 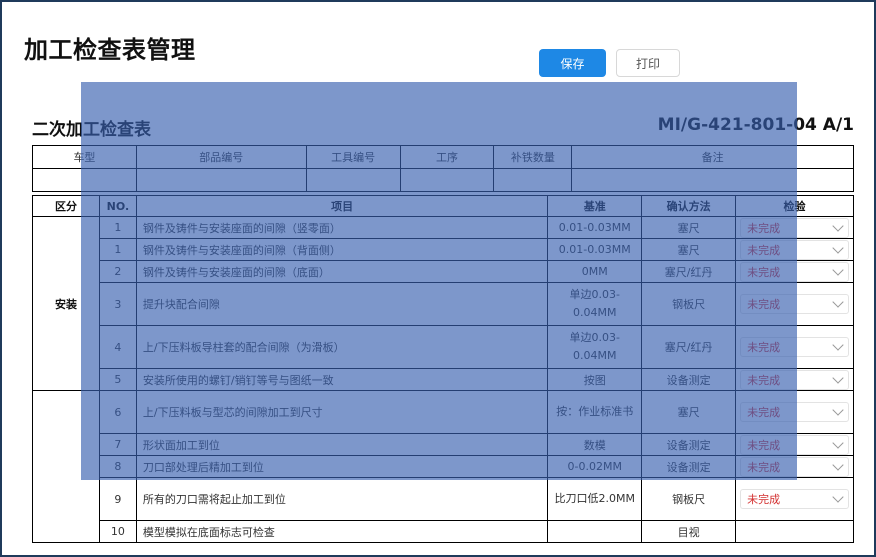 What do you see at coordinates (443, 249) in the screenshot?
I see `table-row: 1 钢件及铸件与安装座面的间隙（背面侧） 0.01-0.03MM 塞尺 未完成` at bounding box center [443, 249].